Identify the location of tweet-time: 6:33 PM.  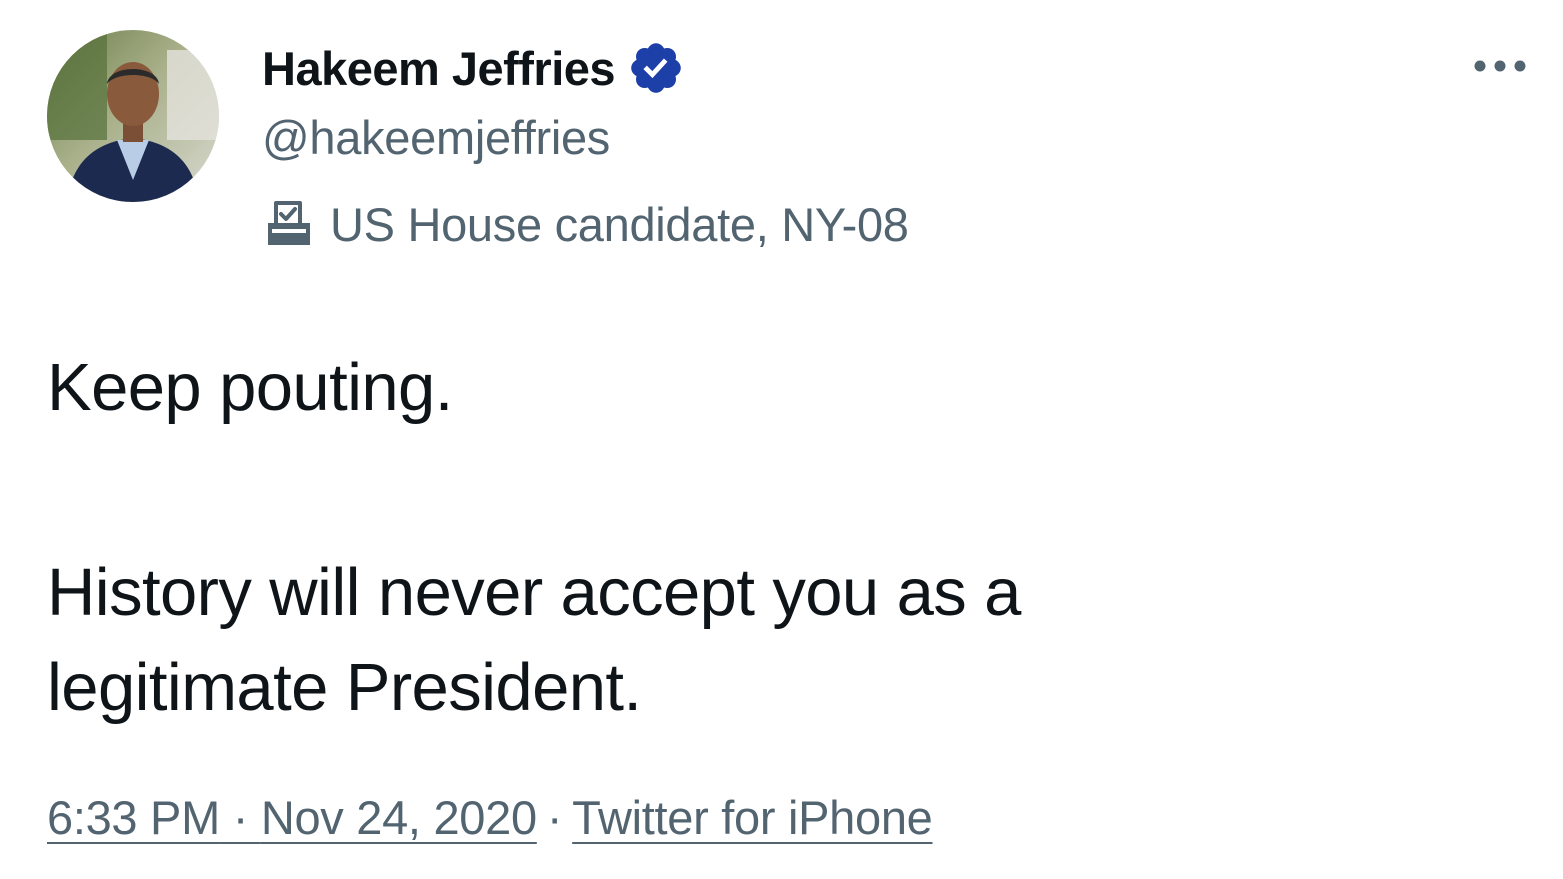
(133, 817).